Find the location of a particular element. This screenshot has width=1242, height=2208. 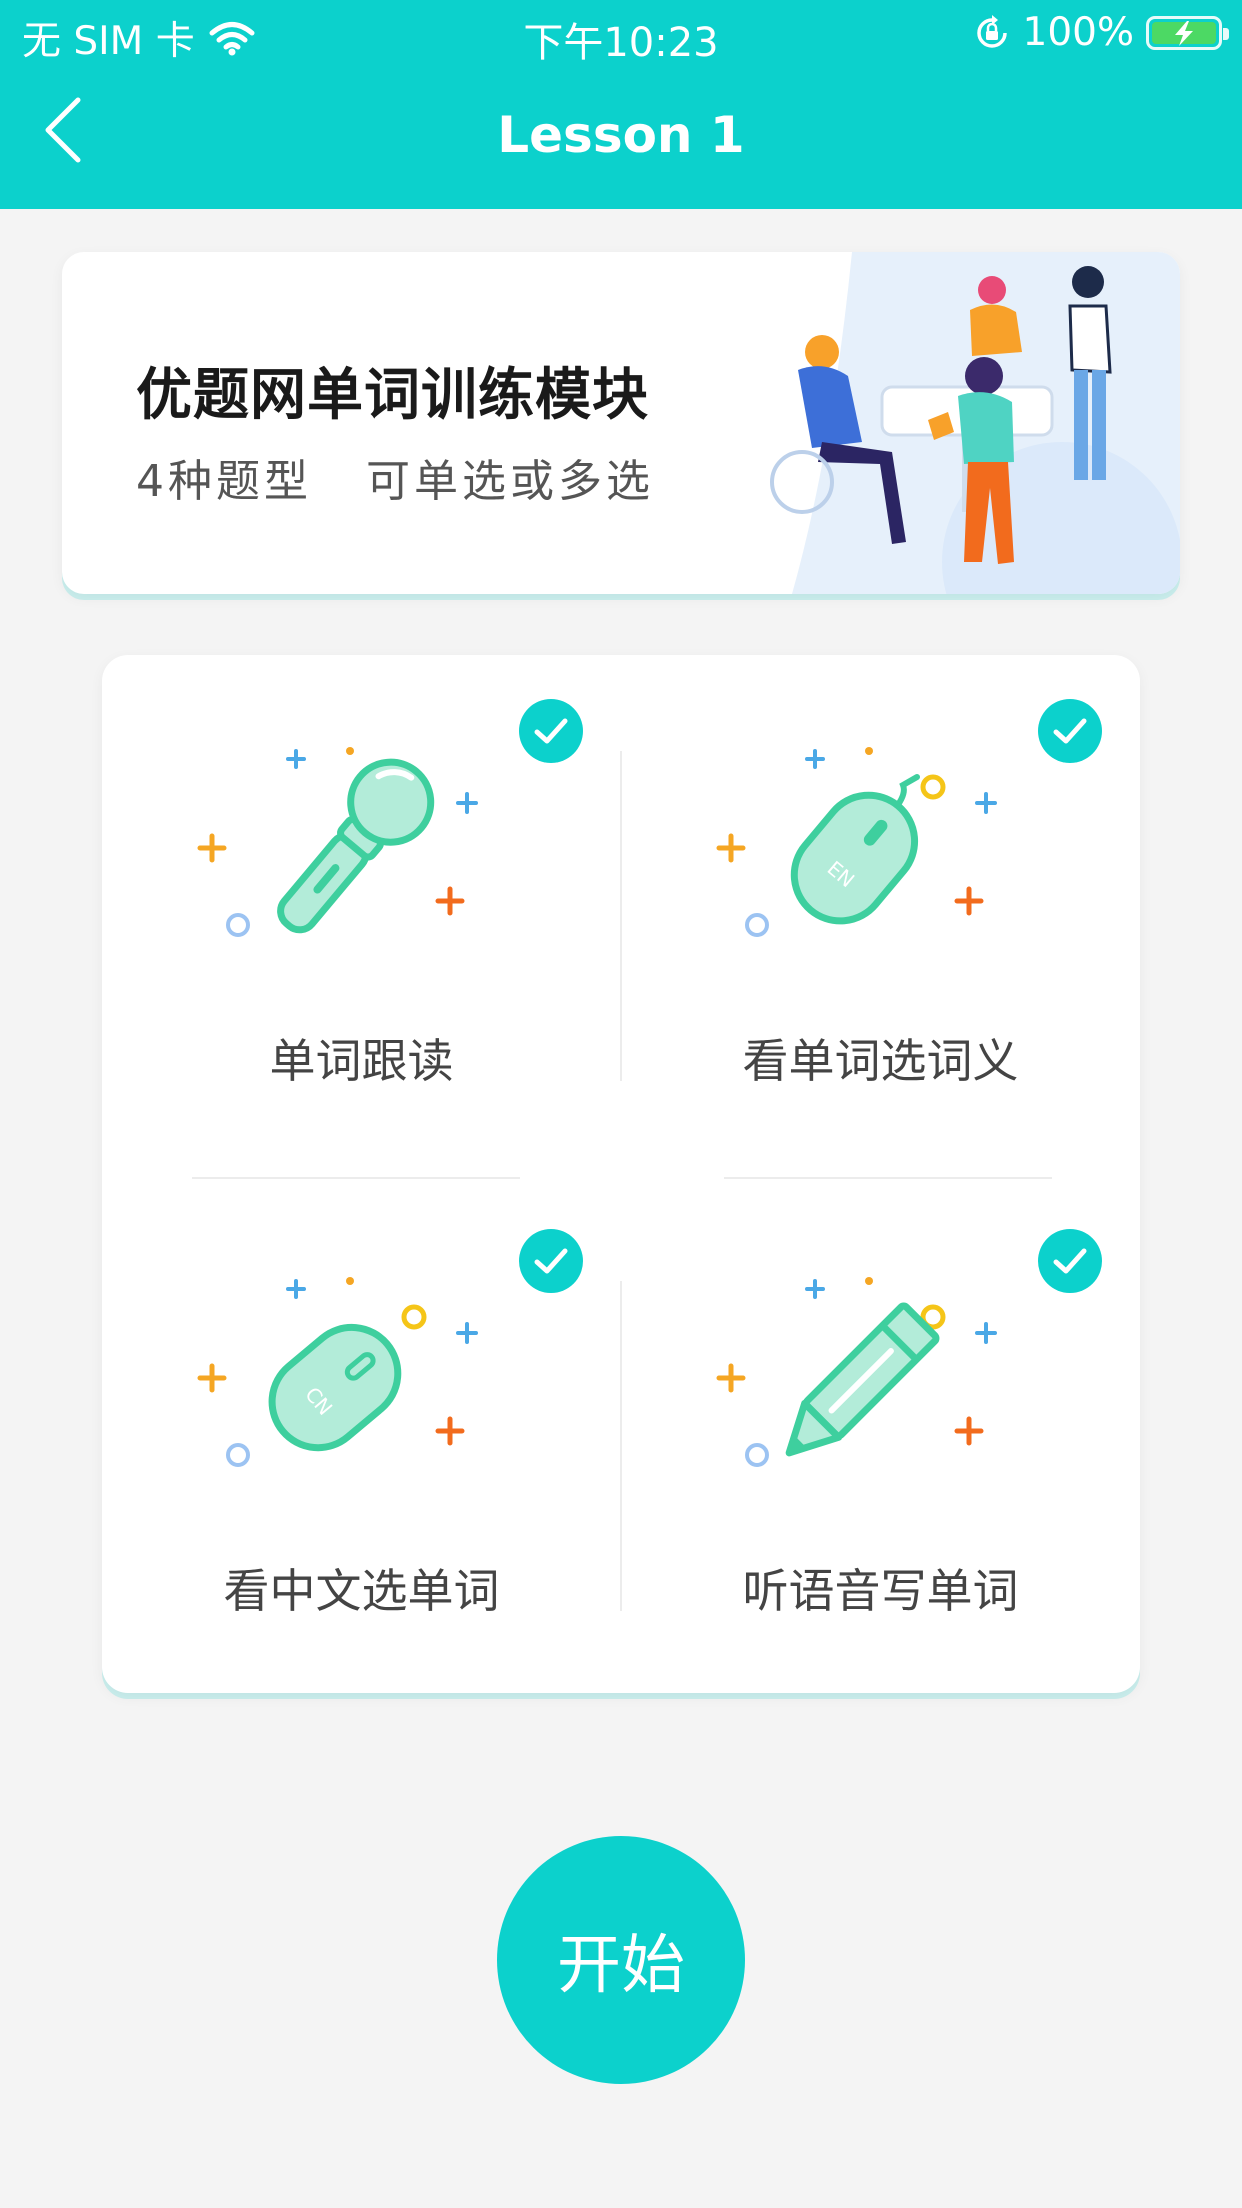

option-listen-write: 听语音写单词 is located at coordinates (880, 1444).